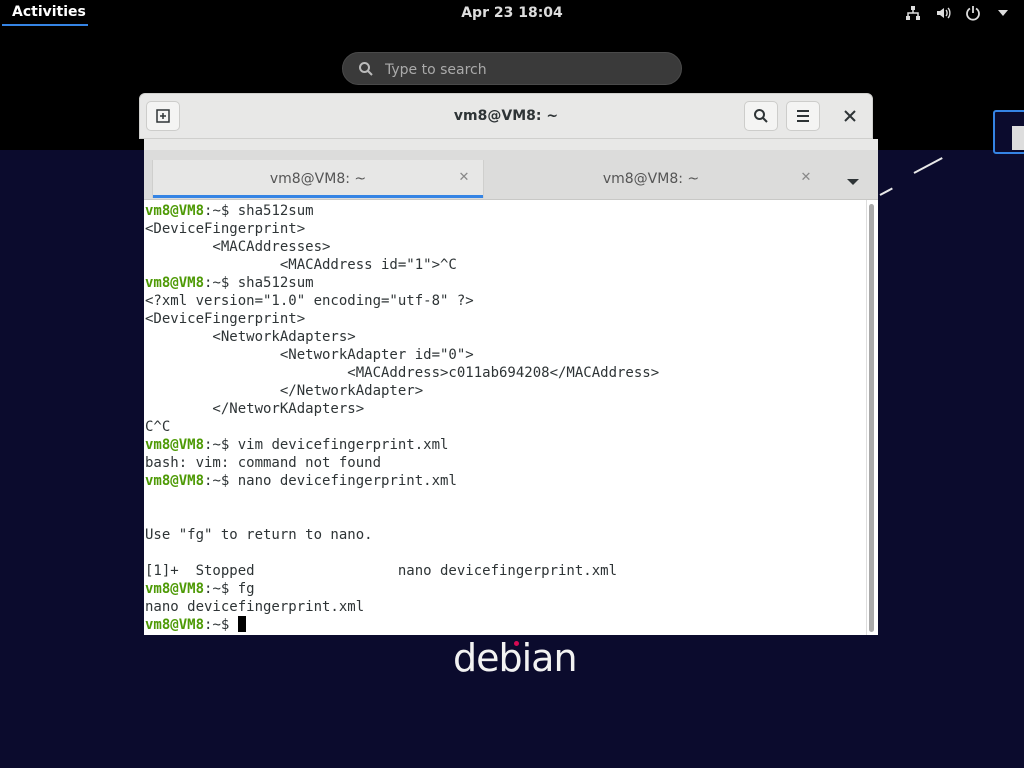  What do you see at coordinates (506, 116) in the screenshot?
I see `terminal-headerbar: vm8@VM8: ~` at bounding box center [506, 116].